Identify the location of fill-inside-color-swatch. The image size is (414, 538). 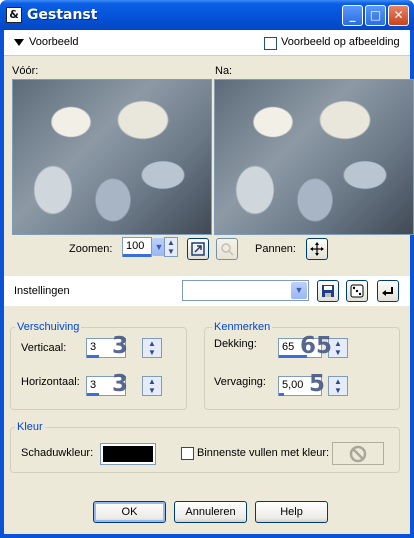
(358, 453).